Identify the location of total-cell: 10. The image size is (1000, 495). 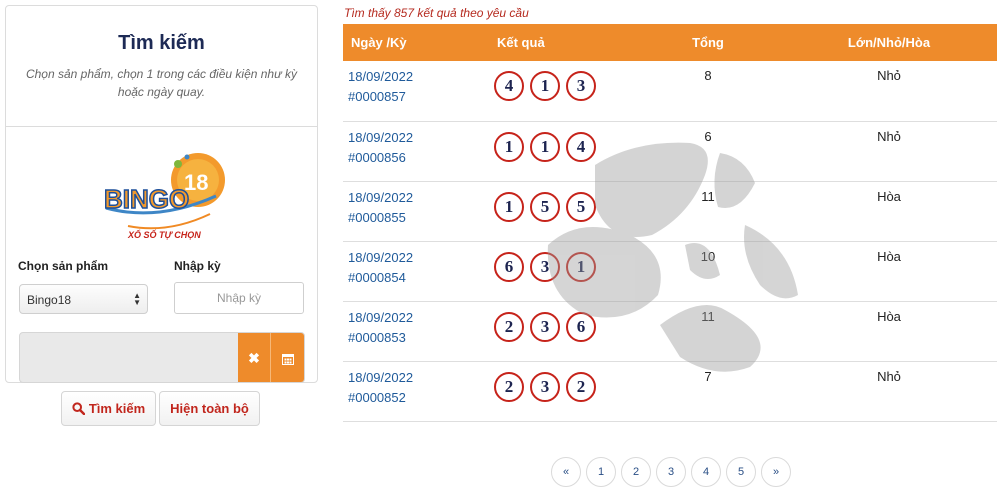
(708, 271).